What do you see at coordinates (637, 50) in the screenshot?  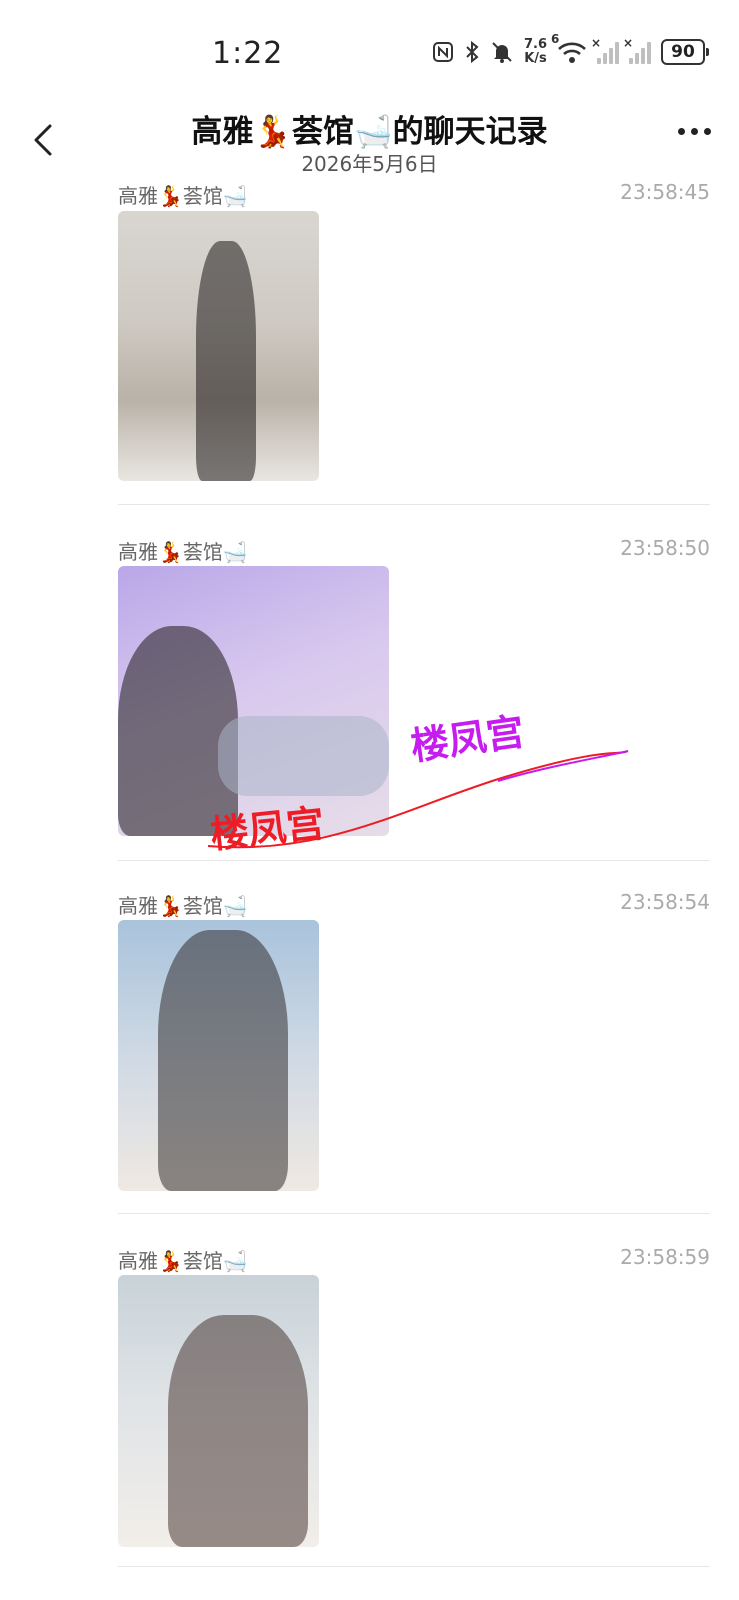 I see `signal-sim2-icon: ×` at bounding box center [637, 50].